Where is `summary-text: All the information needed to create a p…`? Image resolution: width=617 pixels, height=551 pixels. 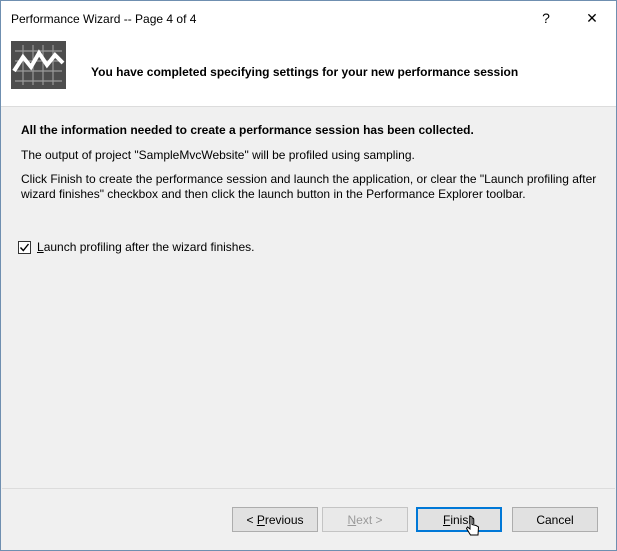
summary-text: All the information needed to create a p… is located at coordinates (247, 130).